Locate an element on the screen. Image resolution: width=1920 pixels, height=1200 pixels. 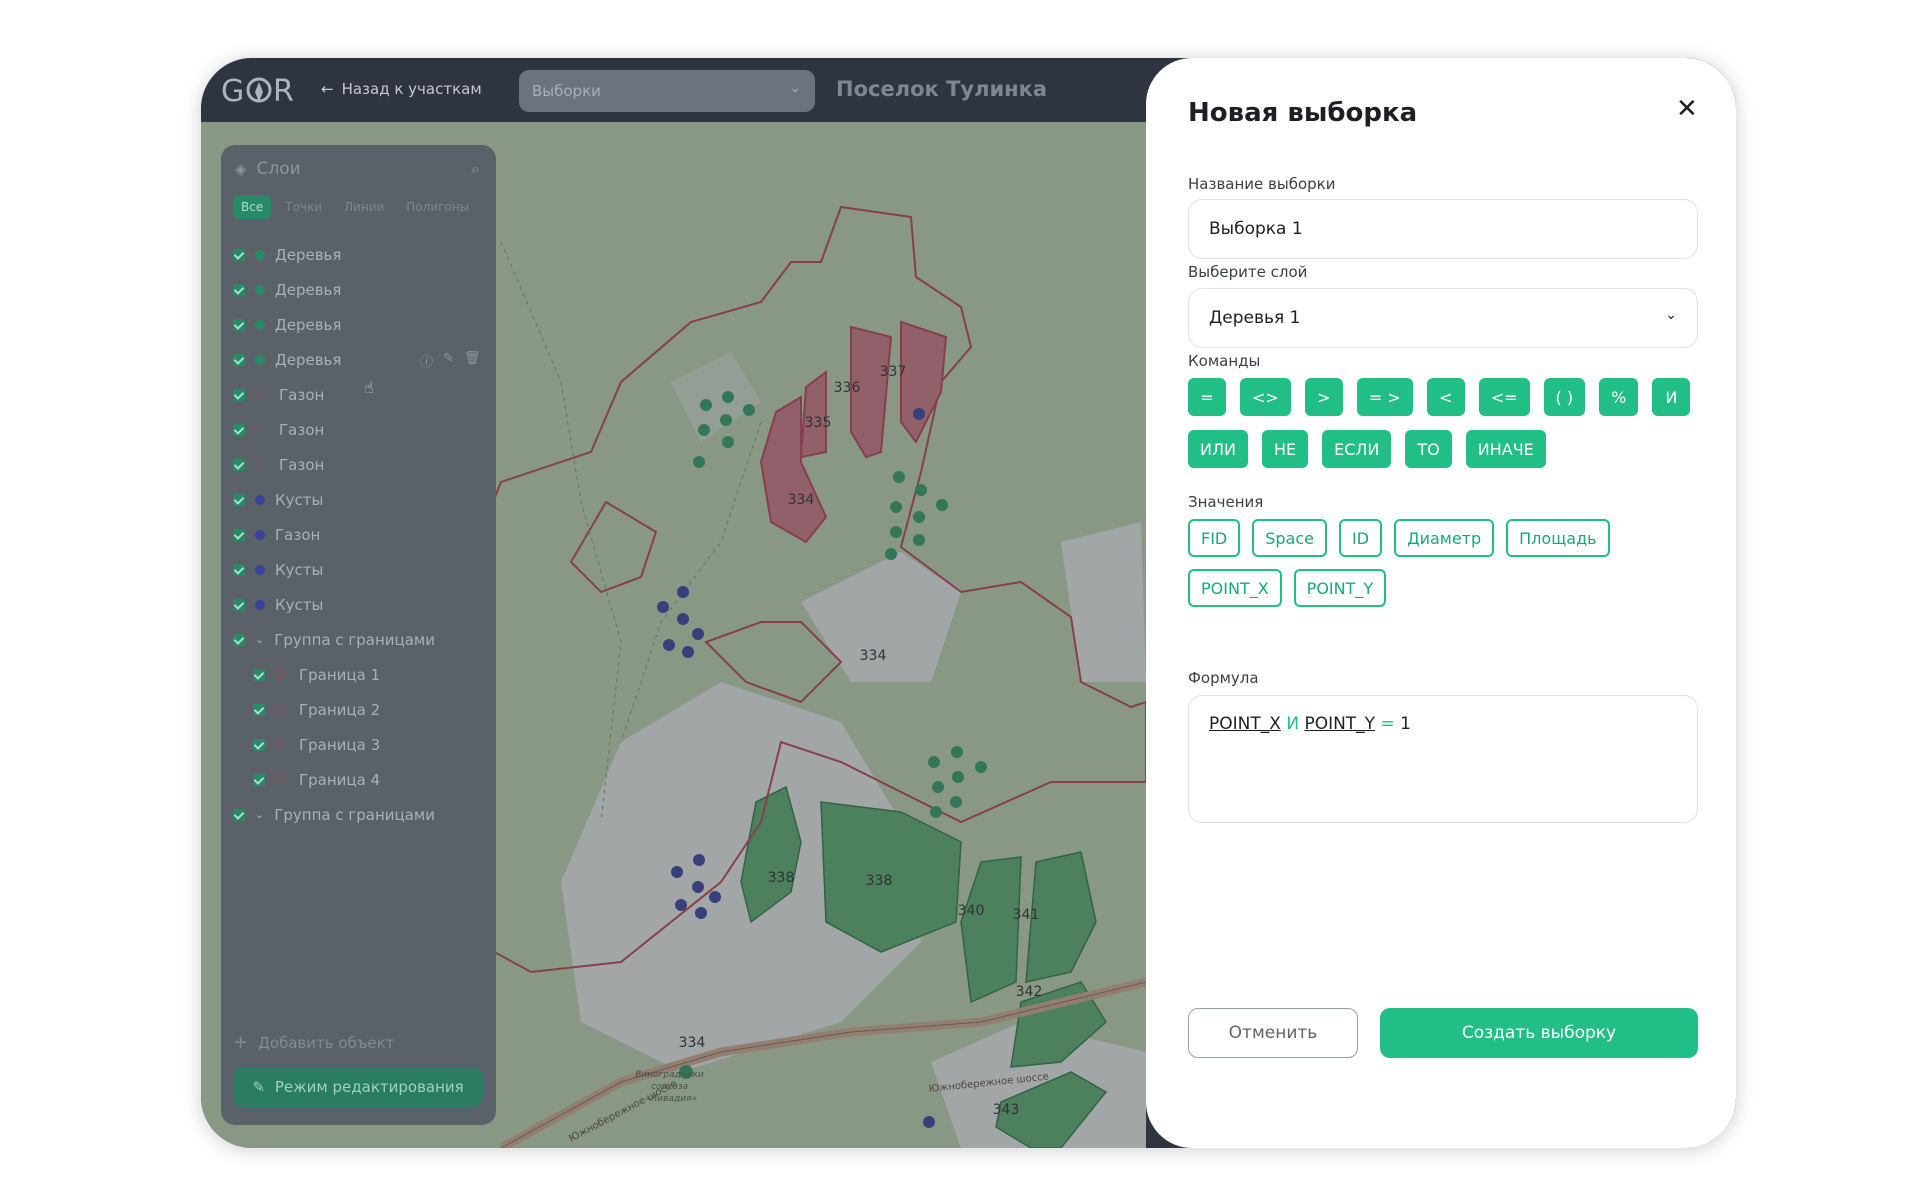
layer-select: Деревья 1 ⌄ is located at coordinates (1443, 318).